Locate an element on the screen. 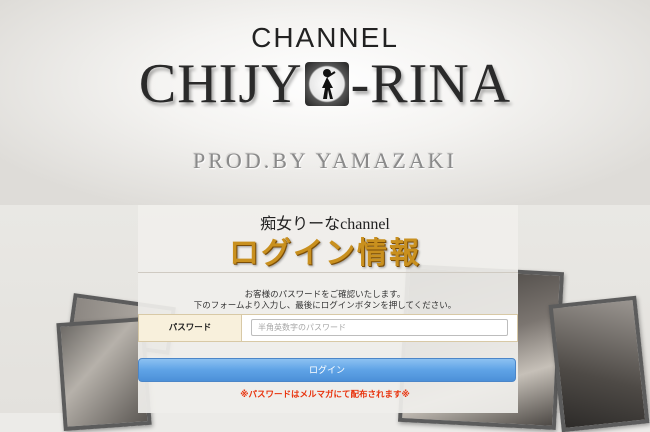  divider is located at coordinates (328, 272).